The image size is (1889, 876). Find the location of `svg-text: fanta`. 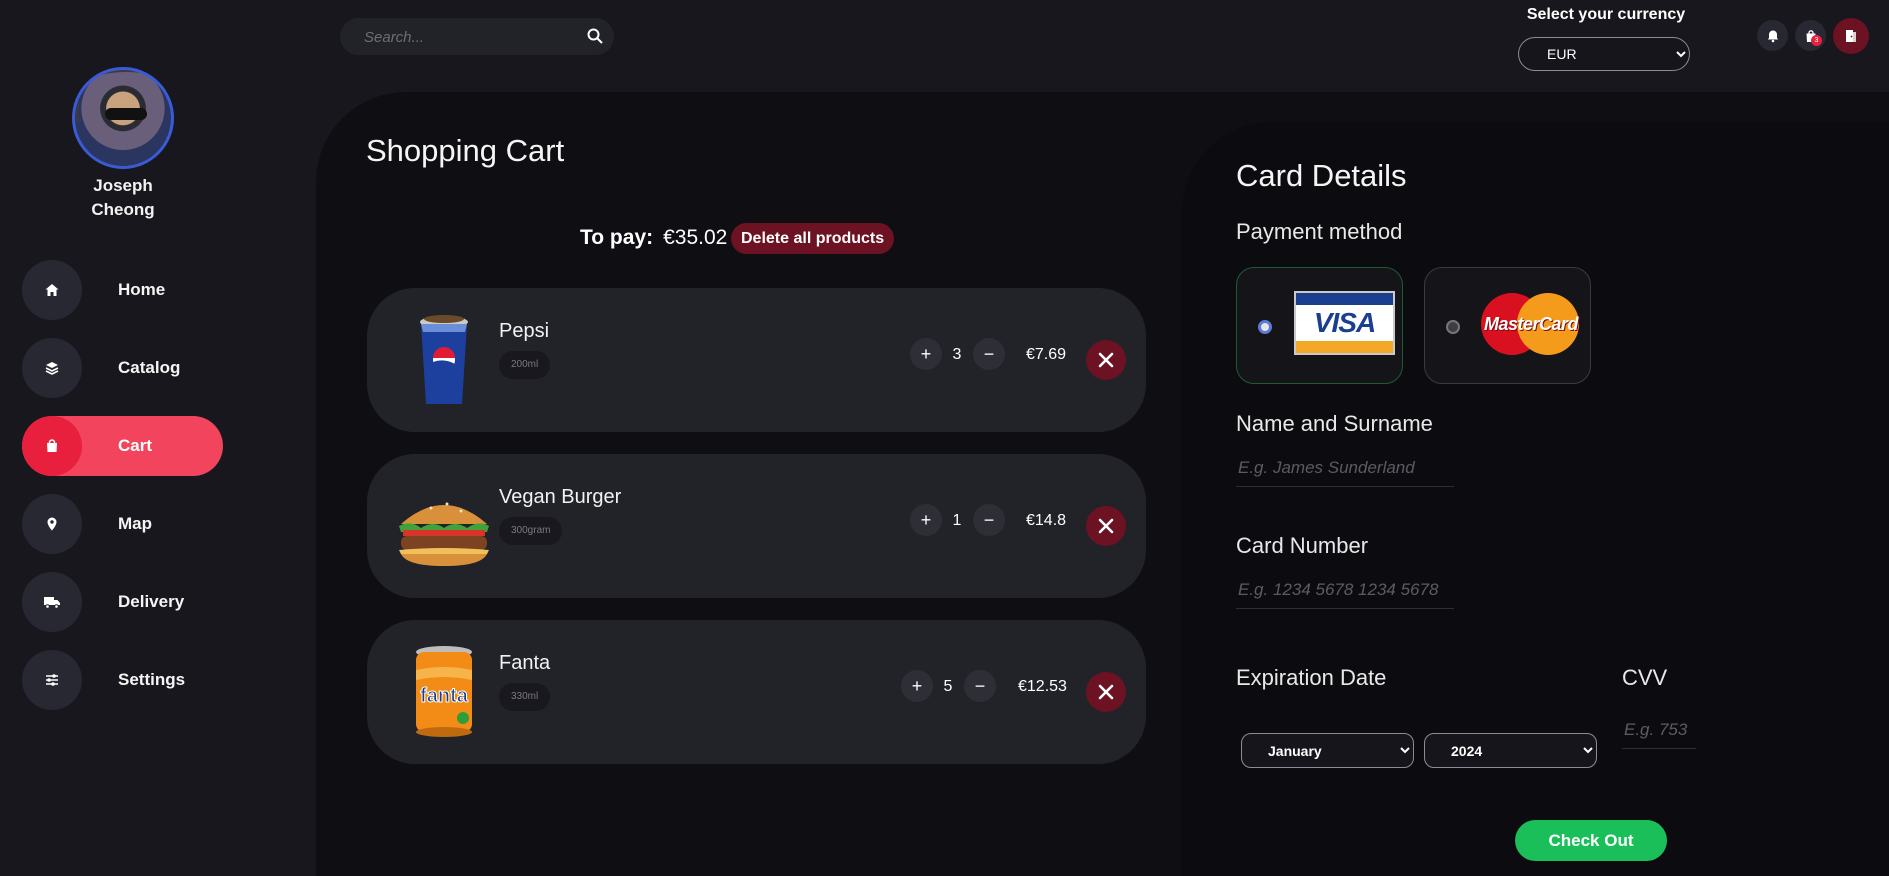

svg-text: fanta is located at coordinates (444, 696).